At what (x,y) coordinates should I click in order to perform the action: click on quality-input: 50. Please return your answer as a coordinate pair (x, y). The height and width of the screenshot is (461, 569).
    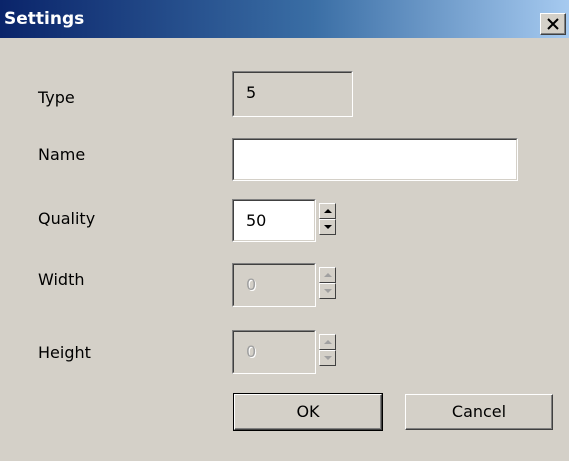
    Looking at the image, I should click on (274, 220).